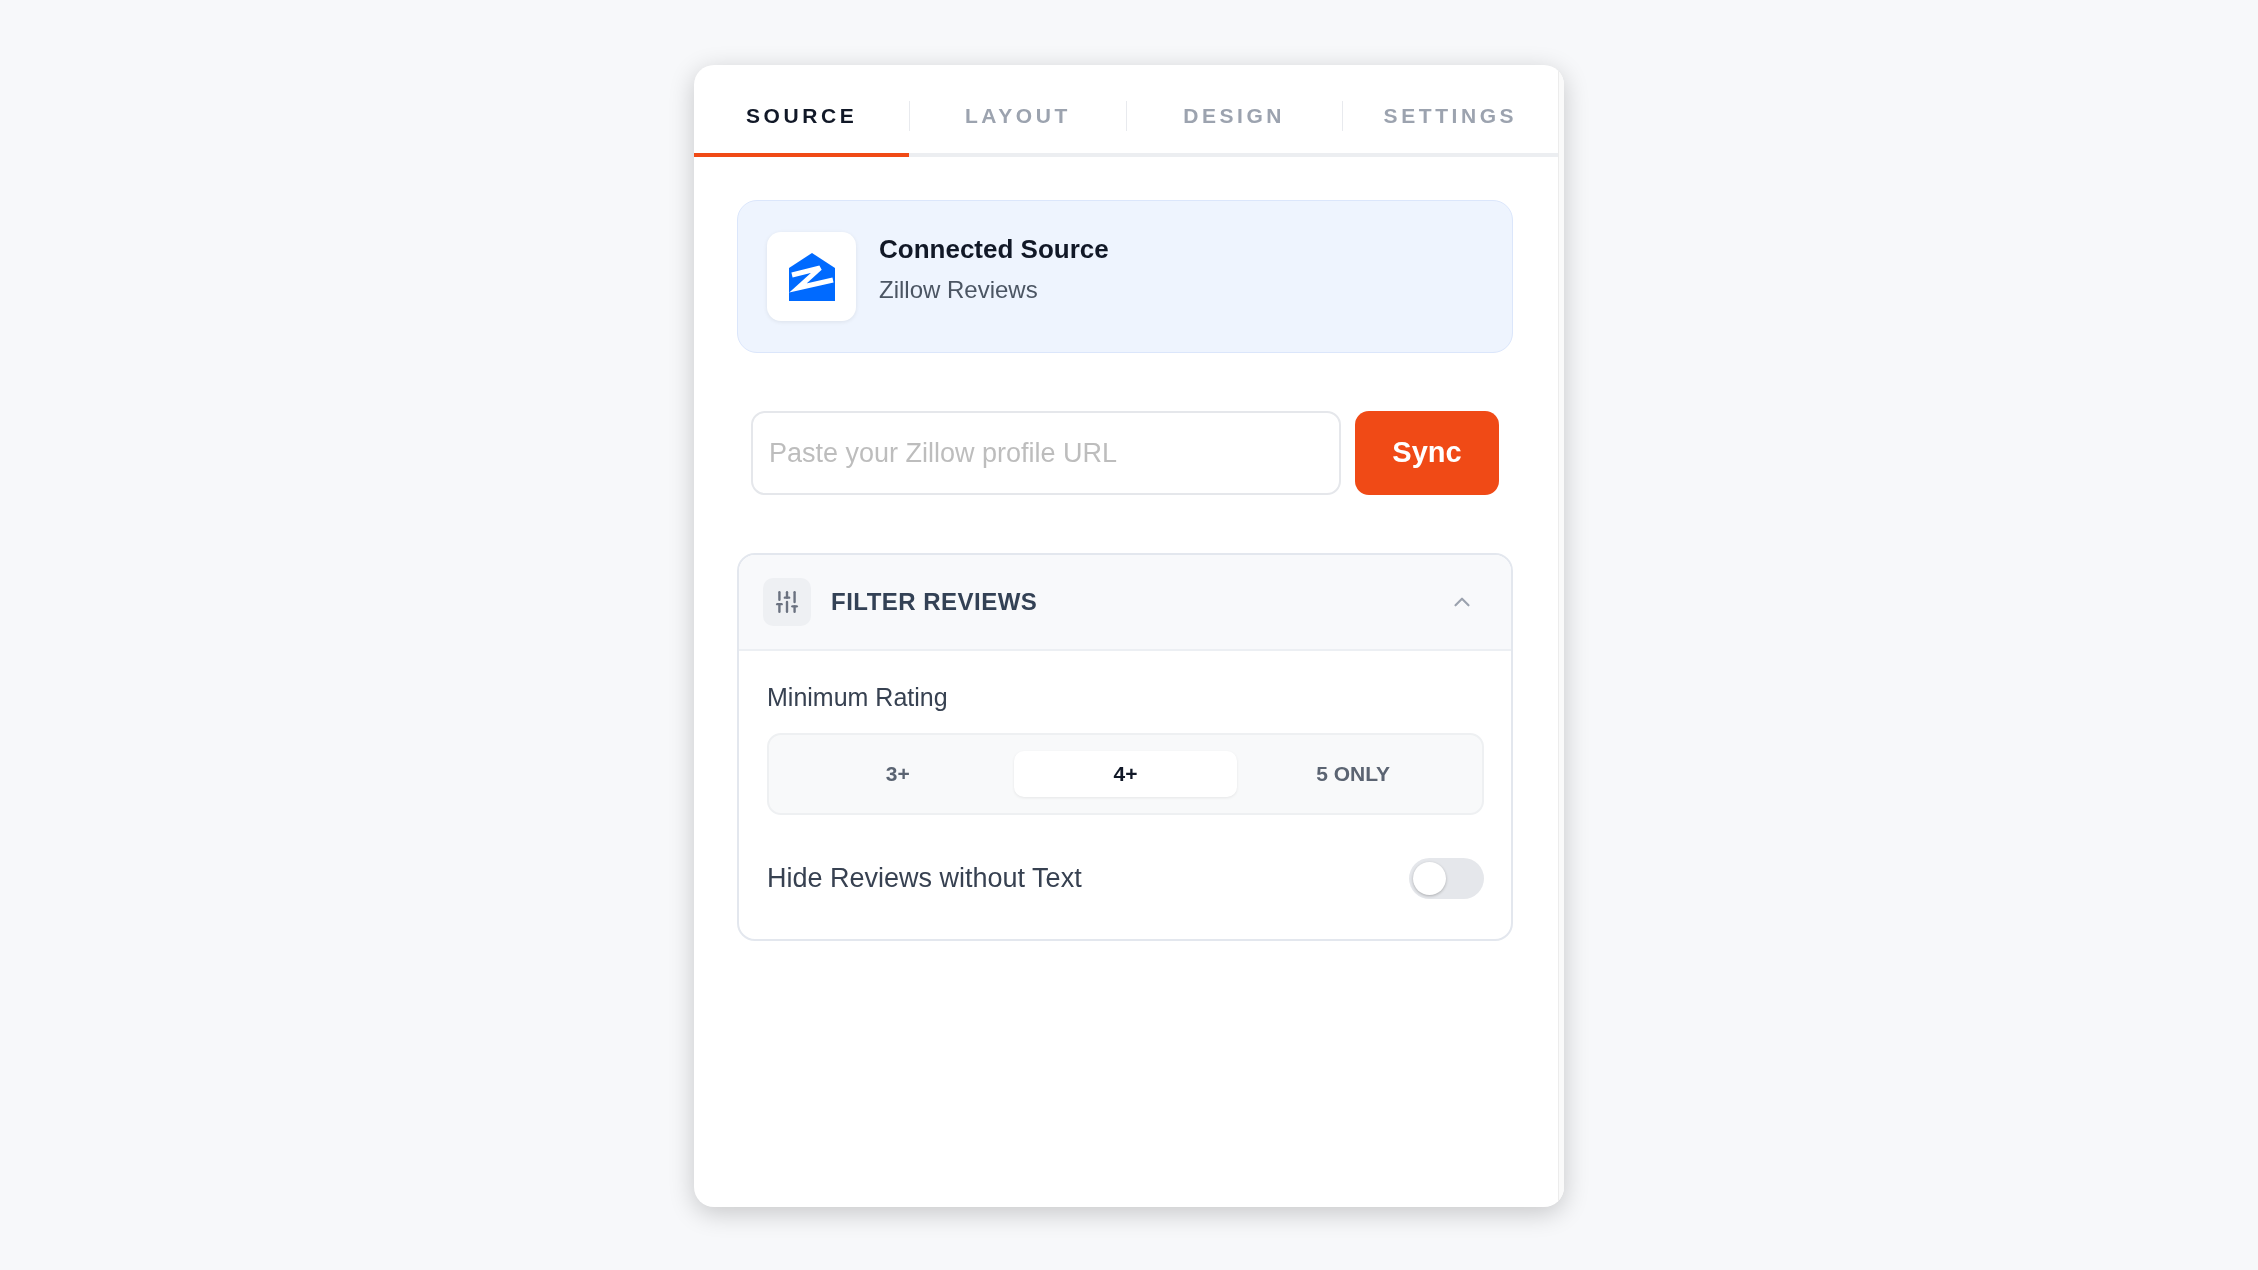 This screenshot has height=1270, width=2258. What do you see at coordinates (1427, 453) in the screenshot?
I see `sync-button: Sync` at bounding box center [1427, 453].